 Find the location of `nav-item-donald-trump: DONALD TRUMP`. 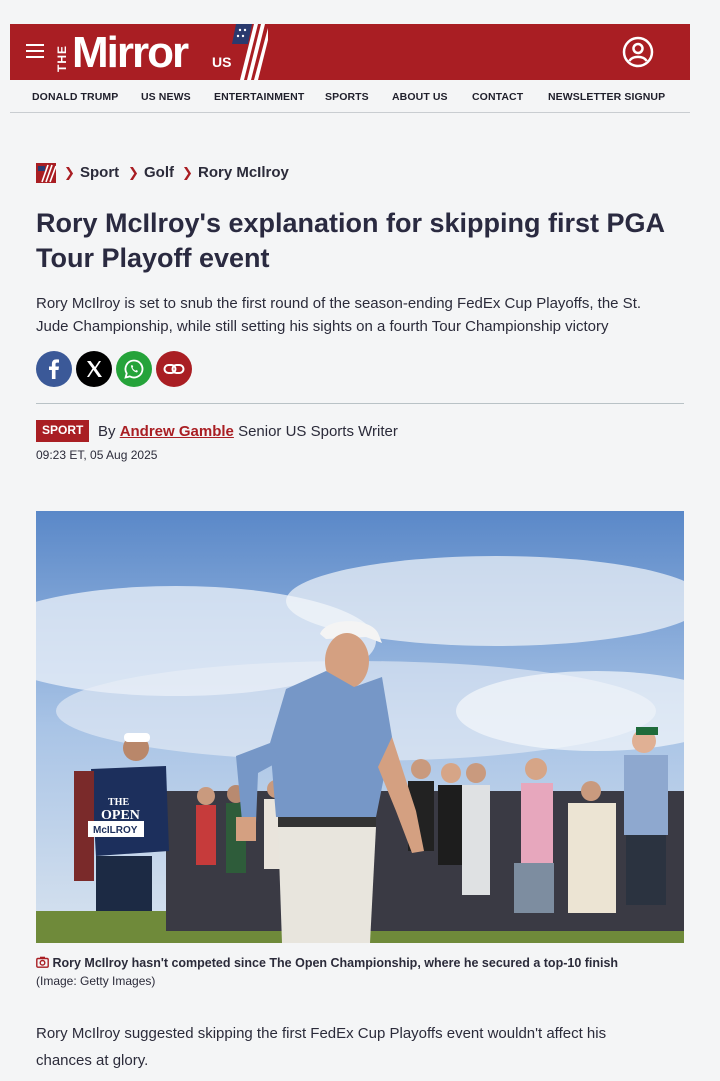

nav-item-donald-trump: DONALD TRUMP is located at coordinates (75, 97).